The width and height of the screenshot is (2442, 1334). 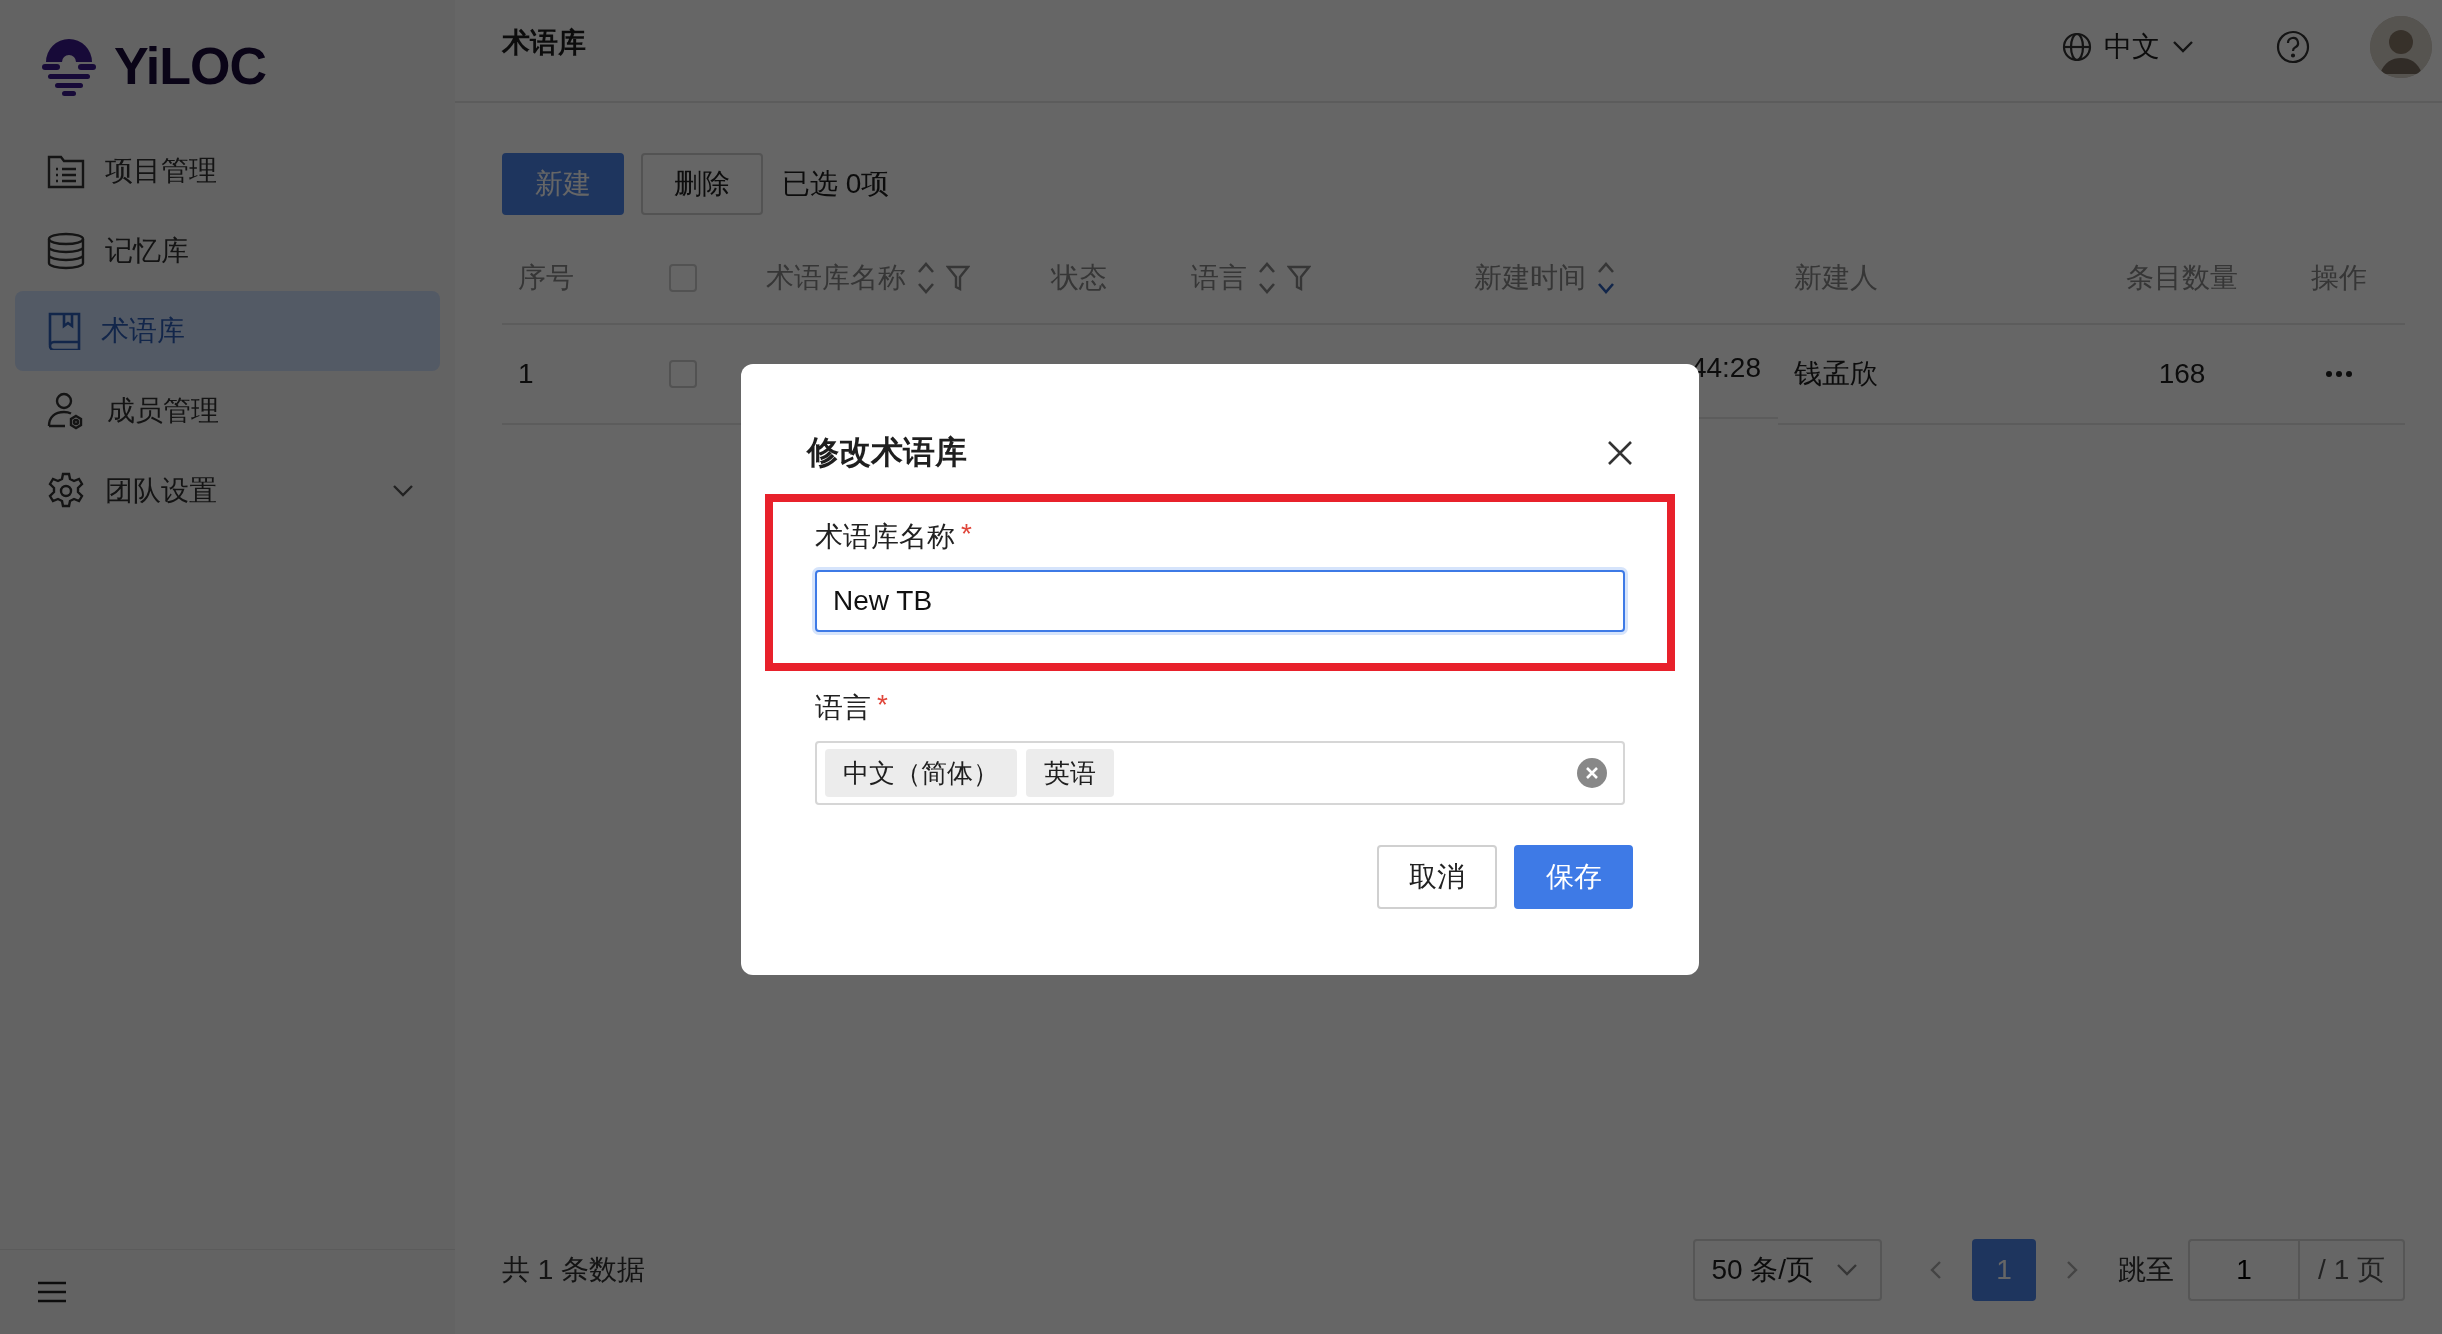 I want to click on book-icon, so click(x=64, y=331).